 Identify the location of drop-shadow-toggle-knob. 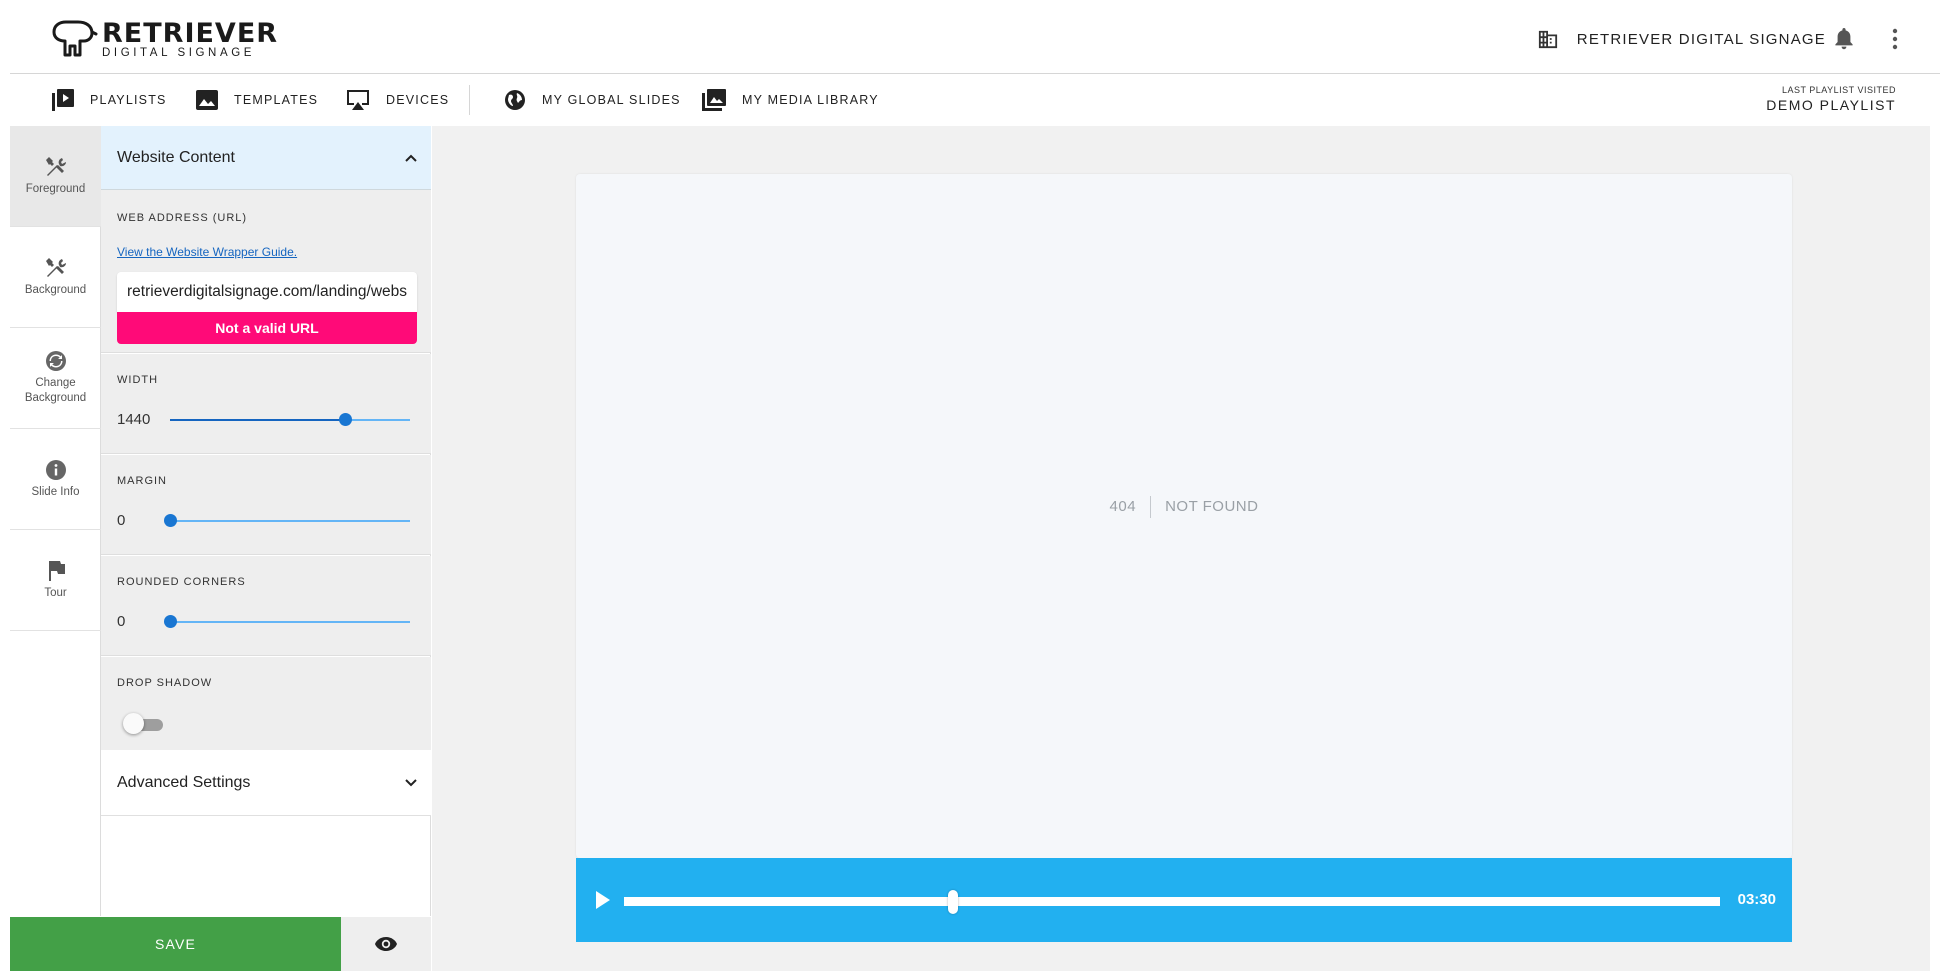
(133, 723).